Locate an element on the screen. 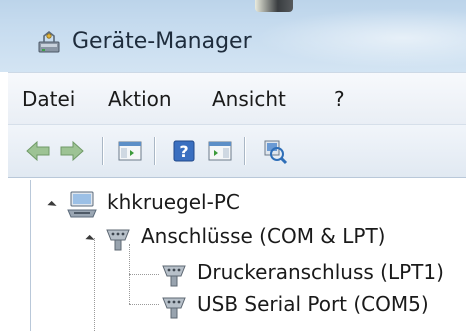  show-hide-console-tree-icon is located at coordinates (130, 151).